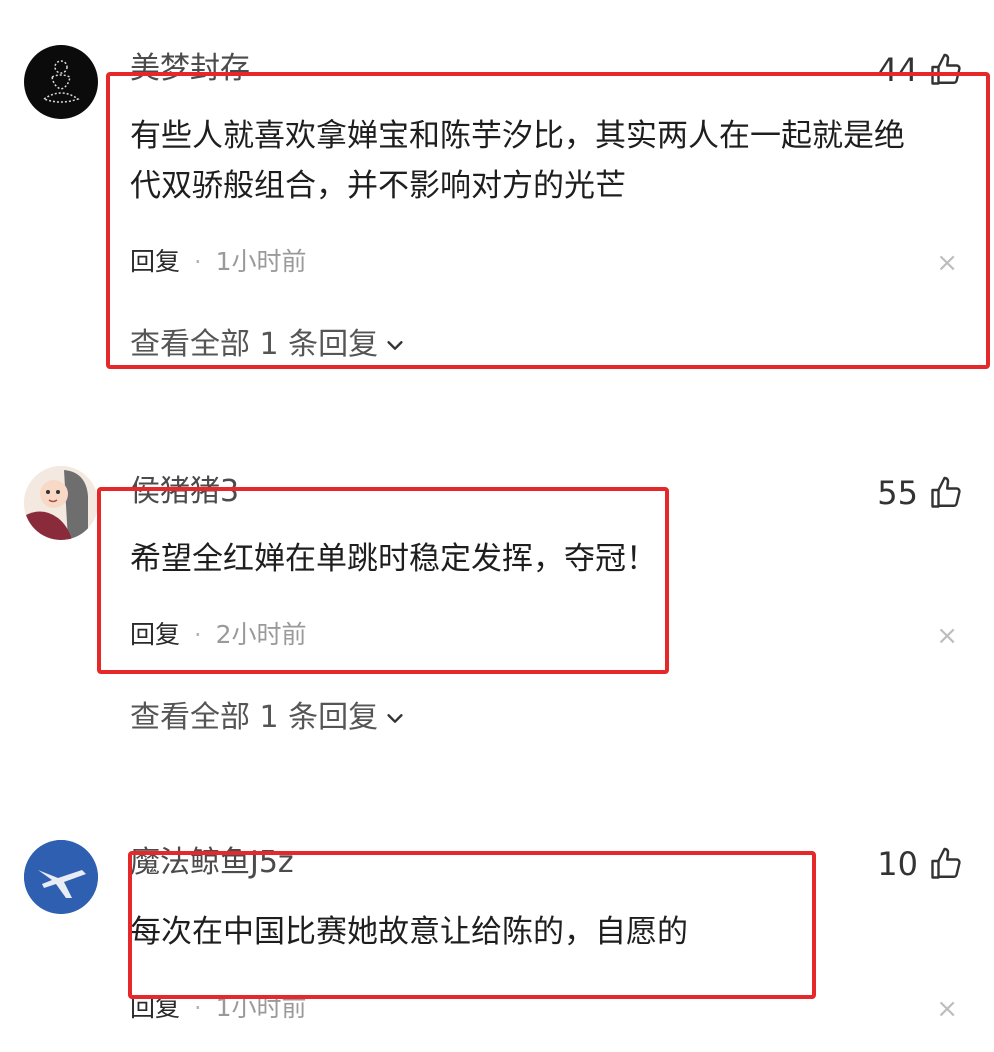 Image resolution: width=994 pixels, height=1052 pixels. I want to click on like-button: 10, so click(920, 864).